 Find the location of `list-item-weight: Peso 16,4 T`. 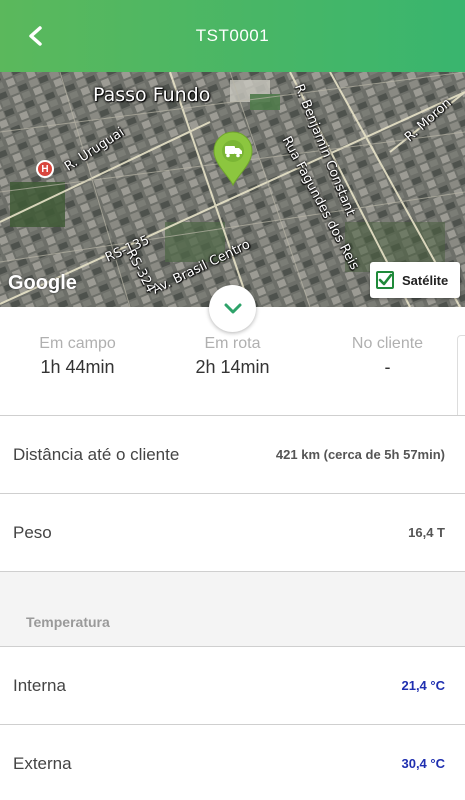

list-item-weight: Peso 16,4 T is located at coordinates (232, 532).